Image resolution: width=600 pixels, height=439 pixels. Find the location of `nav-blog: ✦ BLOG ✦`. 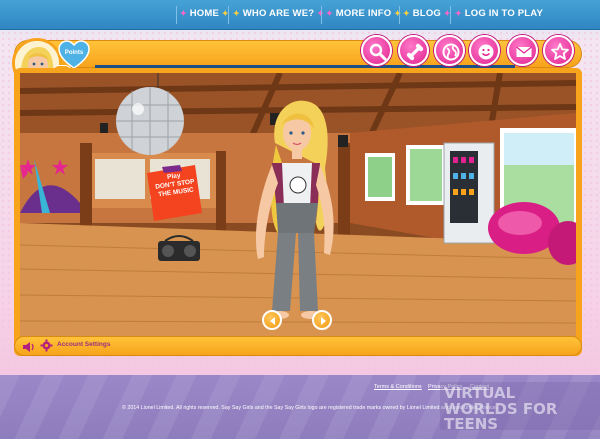

nav-blog: ✦ BLOG ✦ is located at coordinates (427, 15).